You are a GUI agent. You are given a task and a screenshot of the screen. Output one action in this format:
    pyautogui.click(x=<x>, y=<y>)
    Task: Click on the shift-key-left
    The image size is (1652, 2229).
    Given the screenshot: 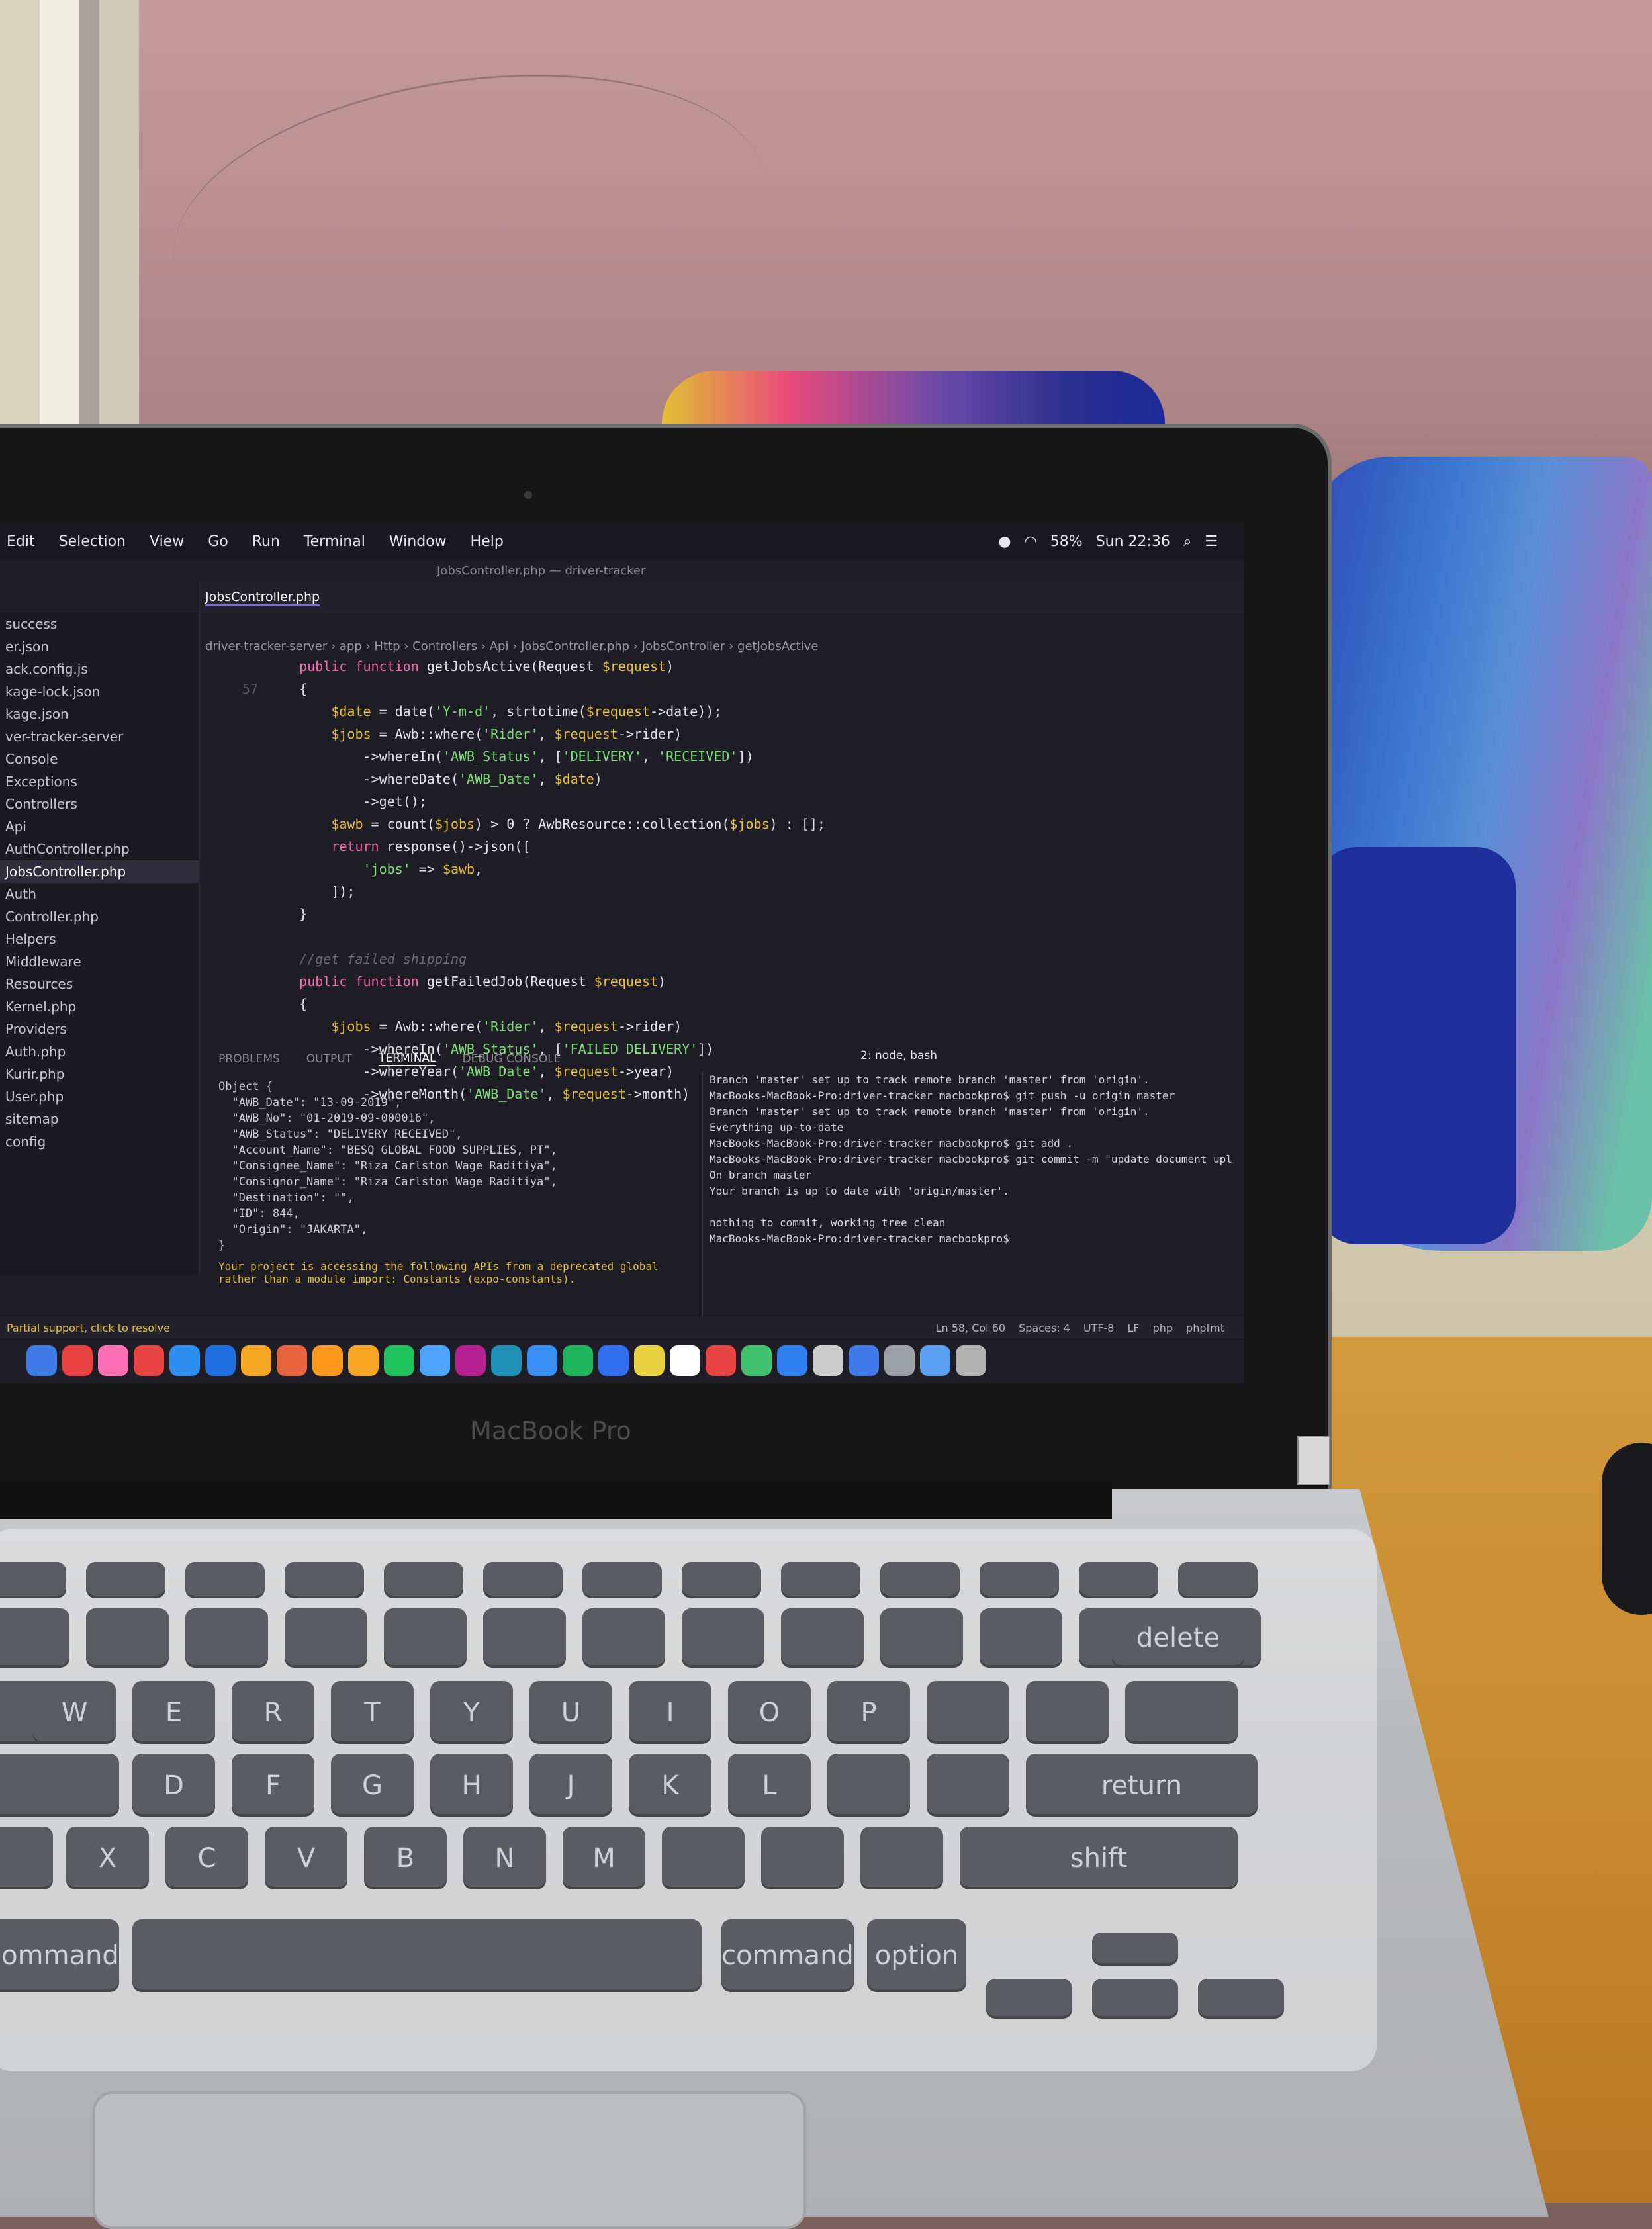 What is the action you would take?
    pyautogui.click(x=26, y=1858)
    